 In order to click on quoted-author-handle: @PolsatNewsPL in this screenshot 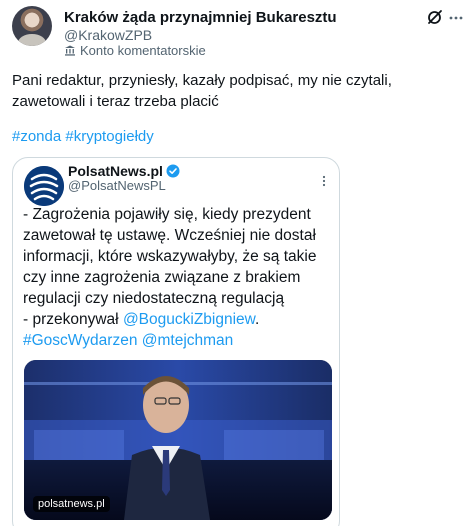, I will do `click(117, 185)`.